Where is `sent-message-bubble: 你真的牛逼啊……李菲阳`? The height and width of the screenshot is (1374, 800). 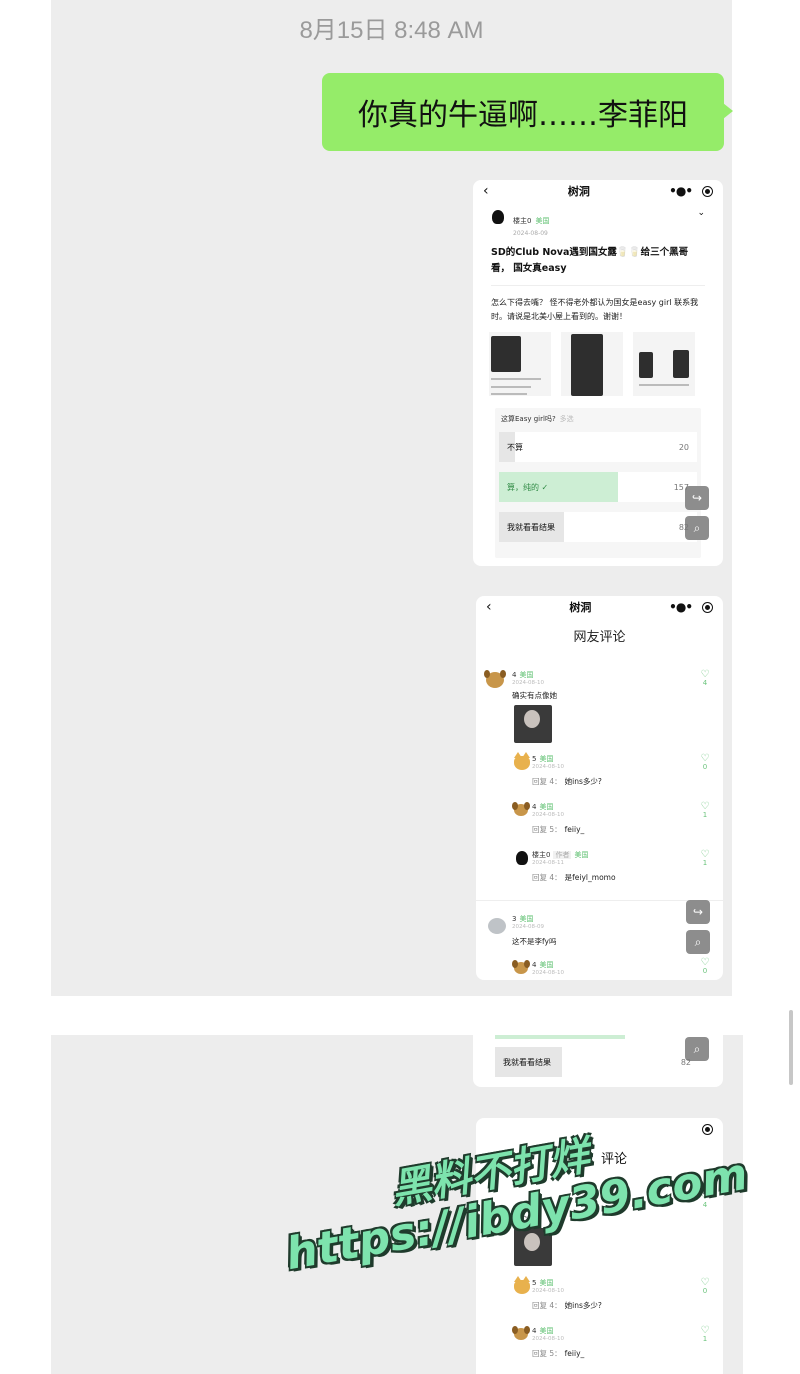 sent-message-bubble: 你真的牛逼啊……李菲阳 is located at coordinates (527, 112).